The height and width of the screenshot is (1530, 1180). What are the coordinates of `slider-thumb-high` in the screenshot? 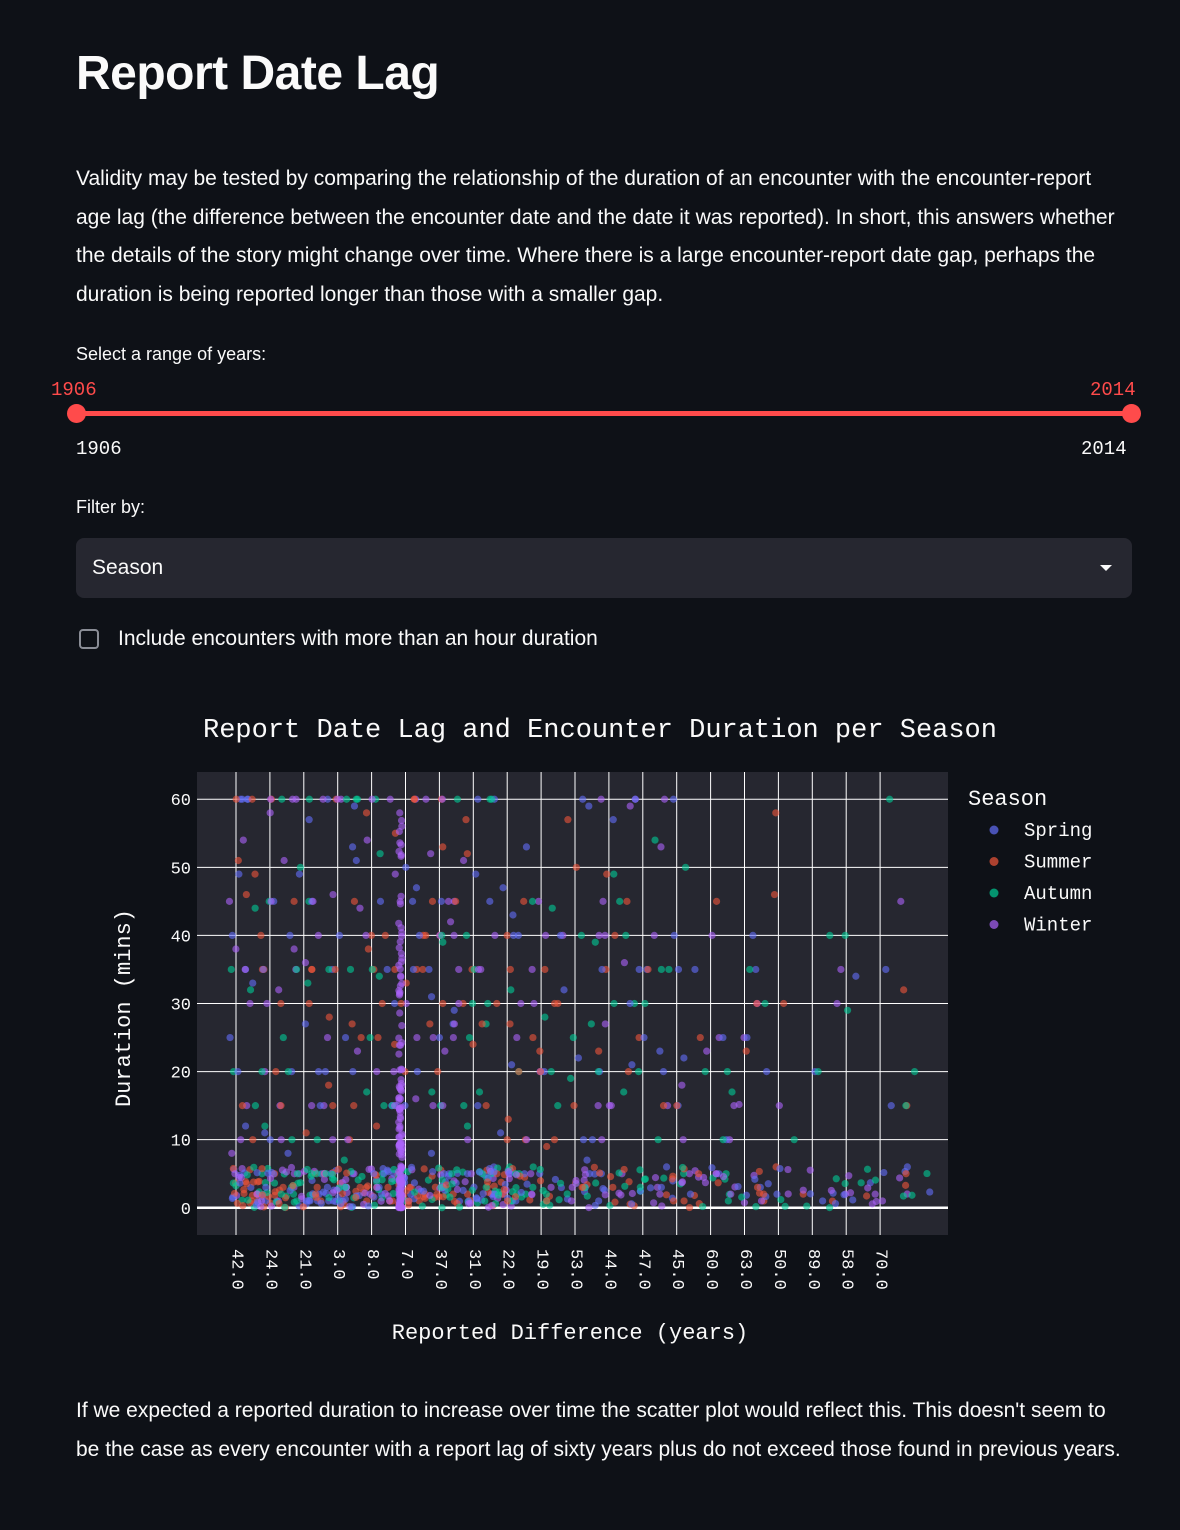 It's located at (1131, 413).